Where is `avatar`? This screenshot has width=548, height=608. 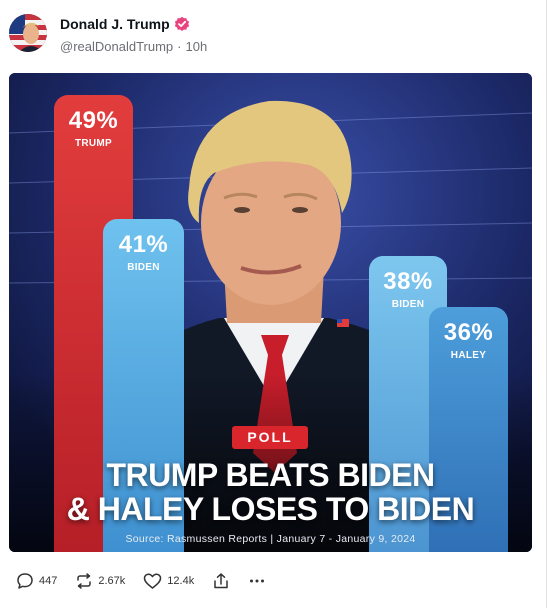
avatar is located at coordinates (28, 33).